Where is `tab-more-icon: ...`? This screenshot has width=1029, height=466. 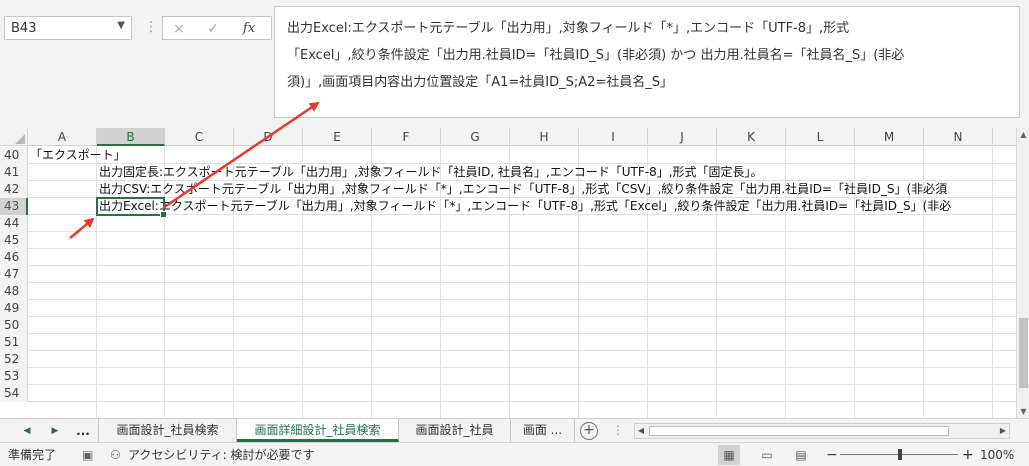
tab-more-icon: ... is located at coordinates (83, 431).